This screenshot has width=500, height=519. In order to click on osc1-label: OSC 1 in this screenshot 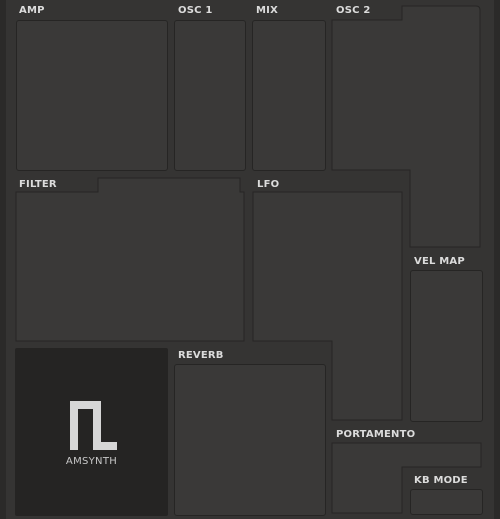, I will do `click(195, 10)`.